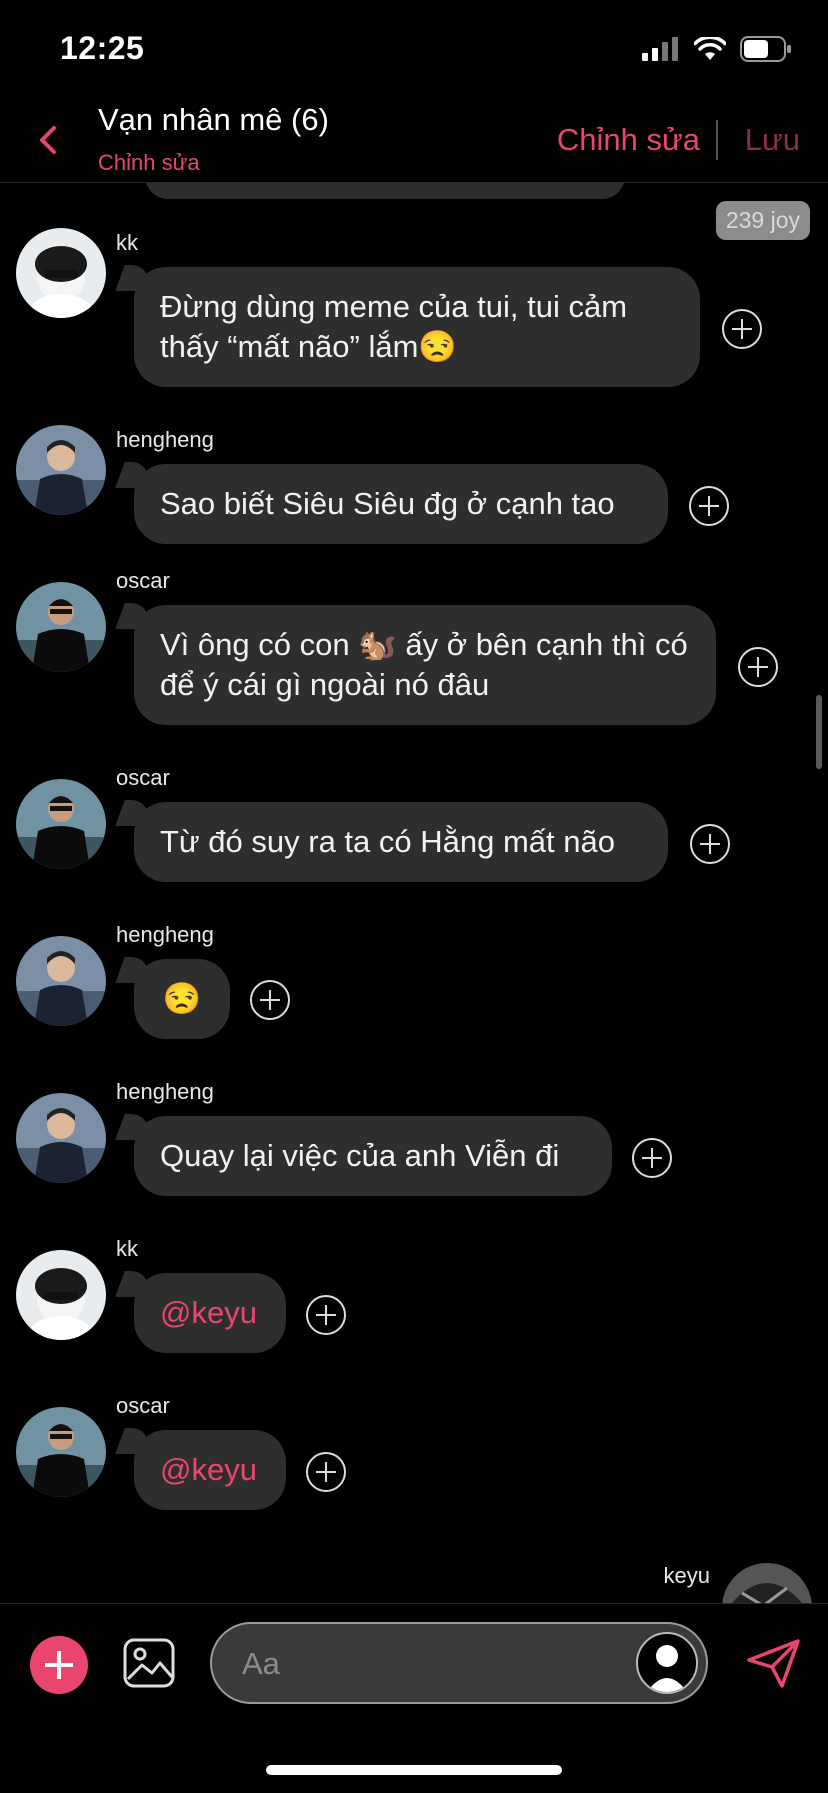 Image resolution: width=828 pixels, height=1793 pixels. I want to click on send-icon, so click(773, 1663).